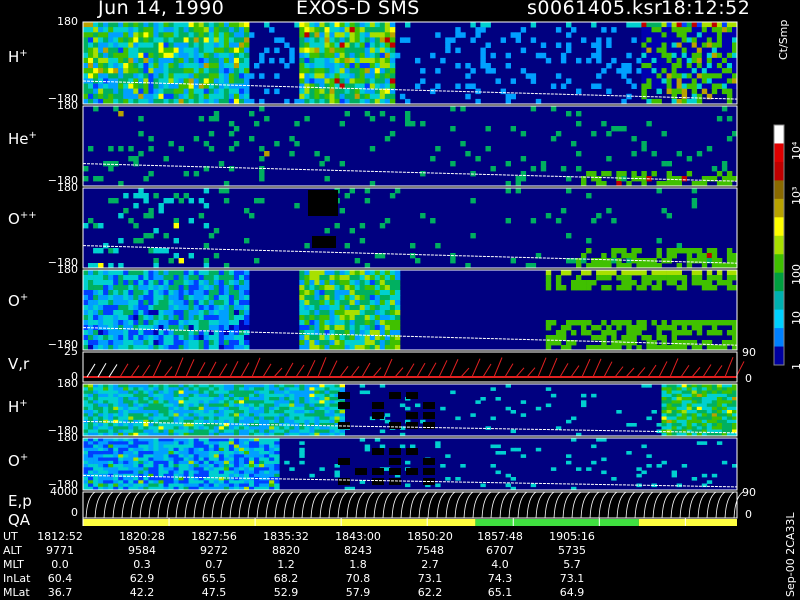  Describe the element at coordinates (795, 195) in the screenshot. I see `colorbar-tick: 10³` at that location.